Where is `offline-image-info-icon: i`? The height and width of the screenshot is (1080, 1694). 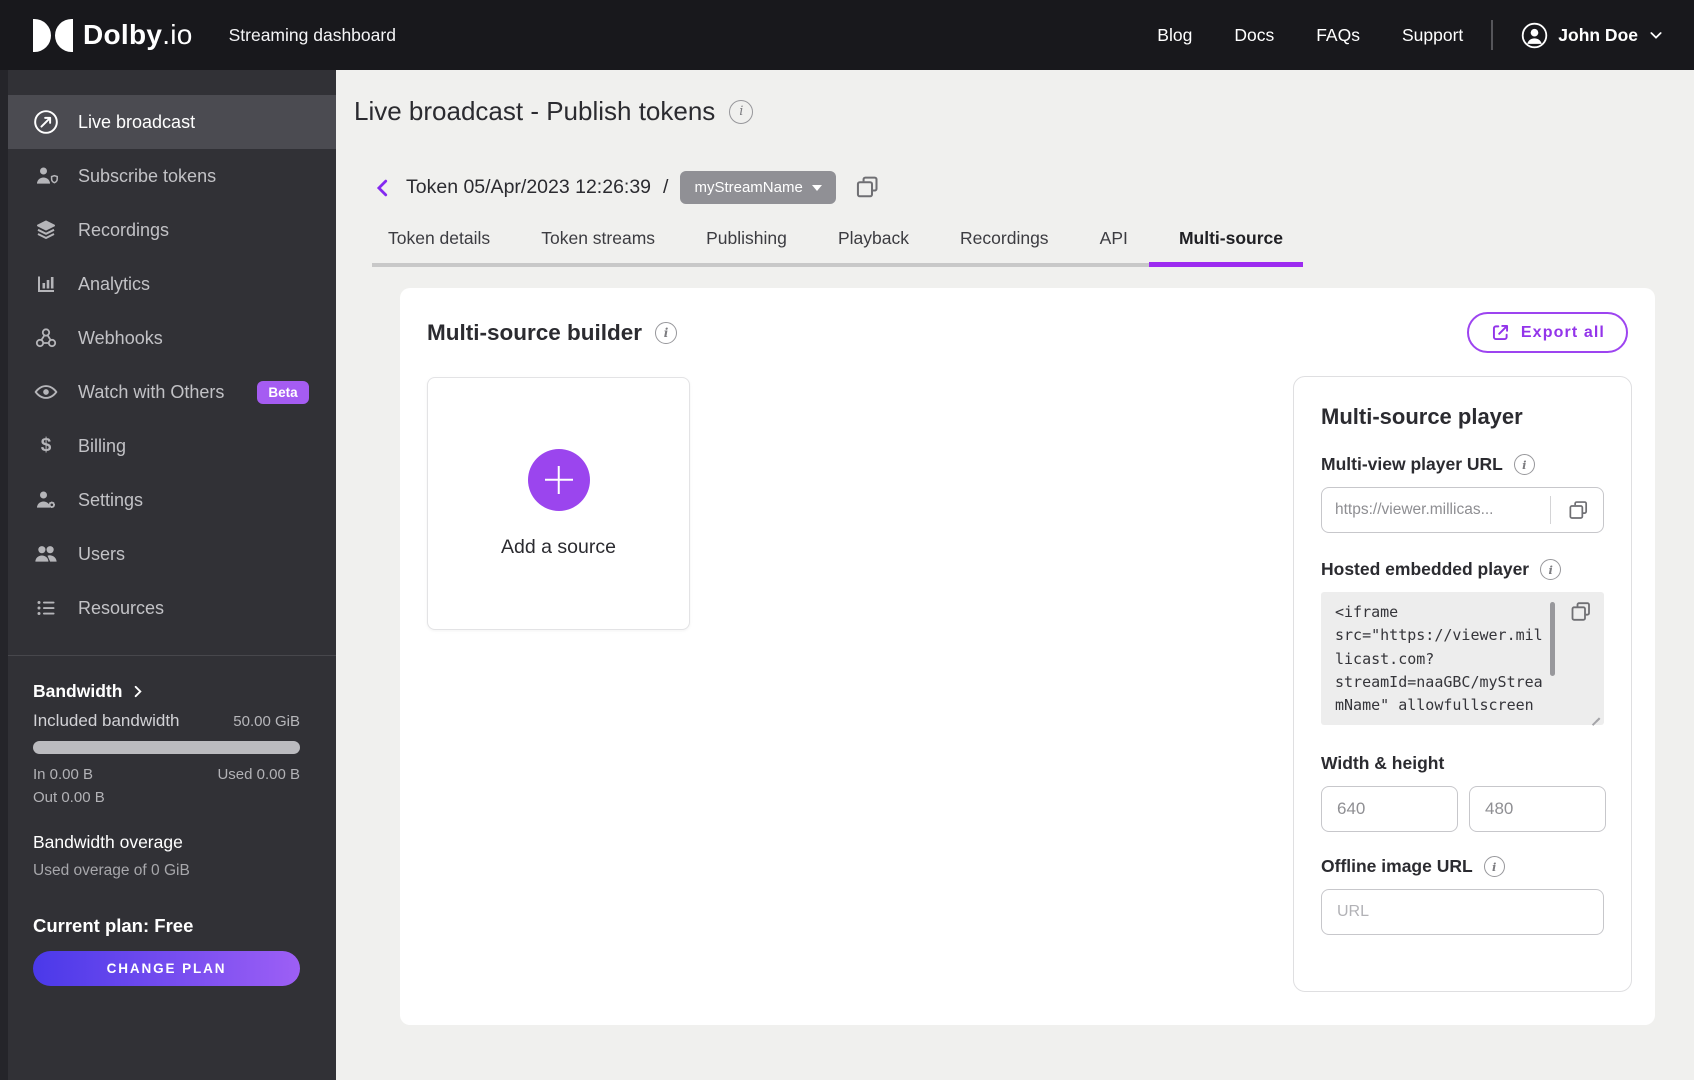 offline-image-info-icon: i is located at coordinates (1494, 866).